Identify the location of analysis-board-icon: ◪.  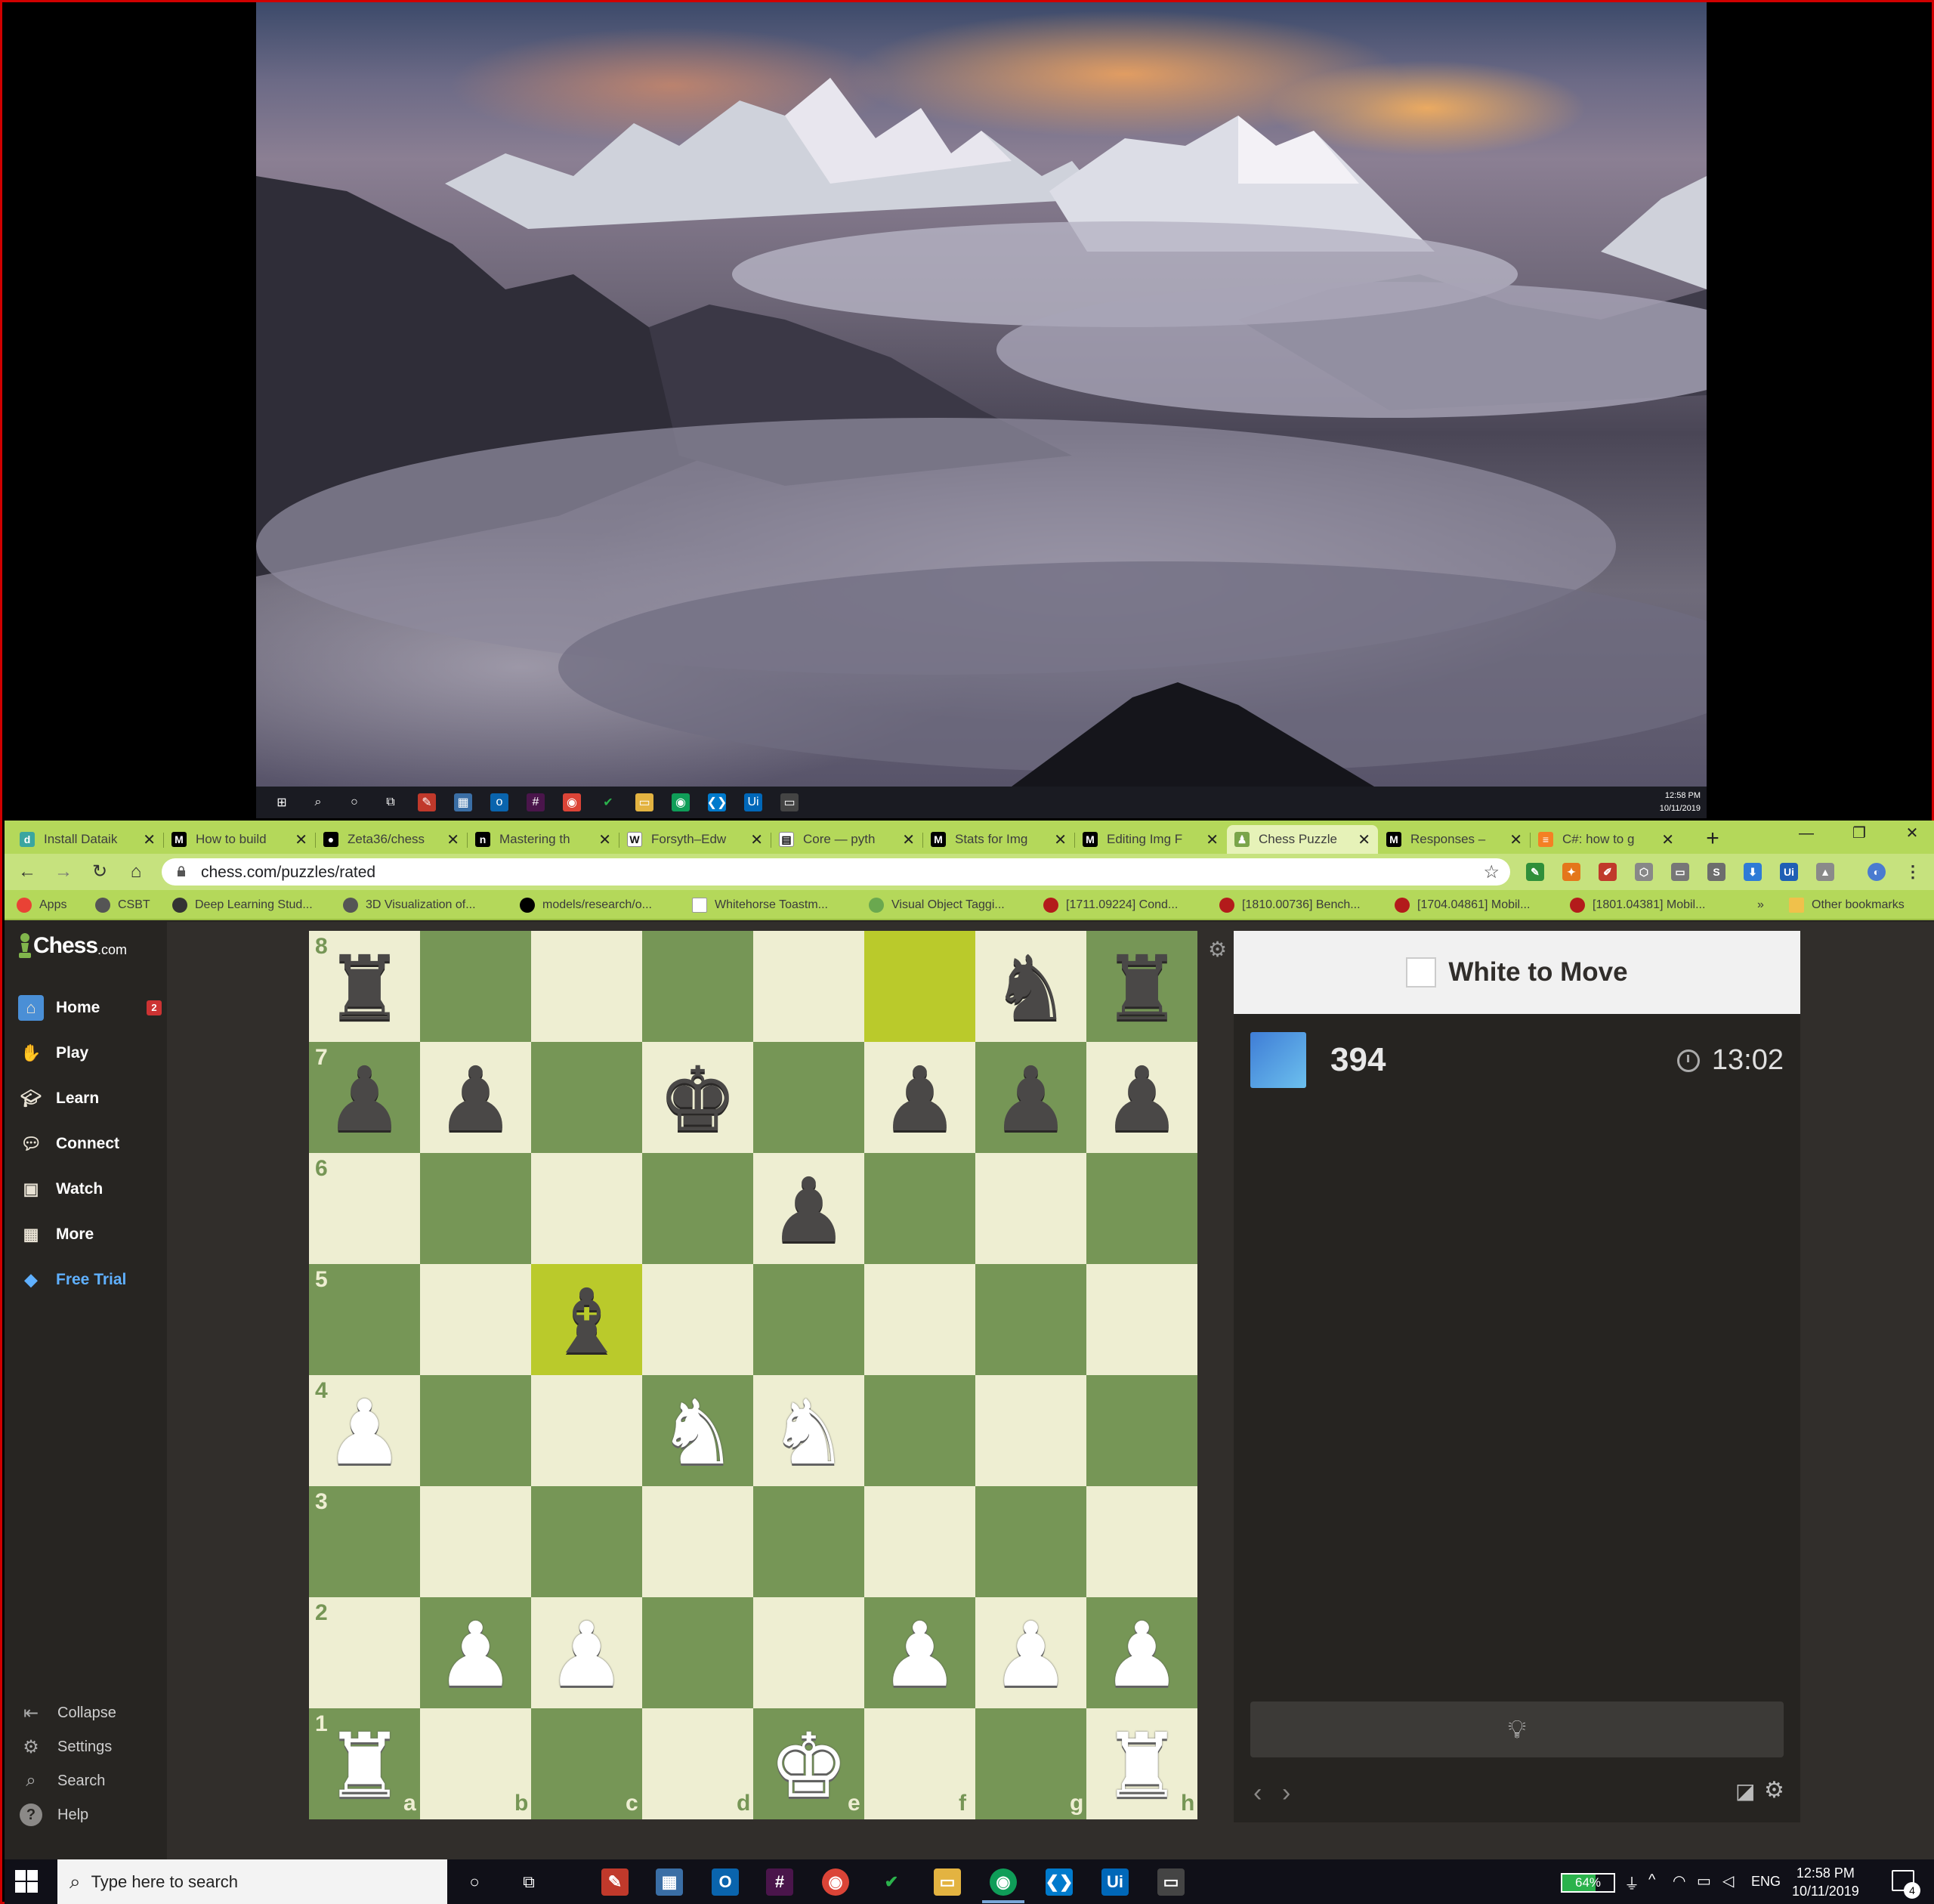
(1745, 1791).